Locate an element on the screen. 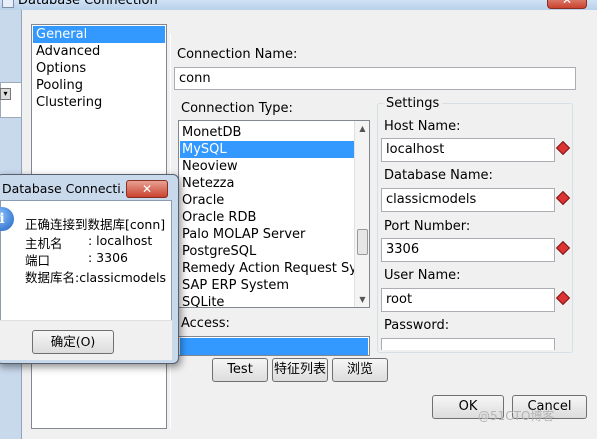  password-input is located at coordinates (468, 344).